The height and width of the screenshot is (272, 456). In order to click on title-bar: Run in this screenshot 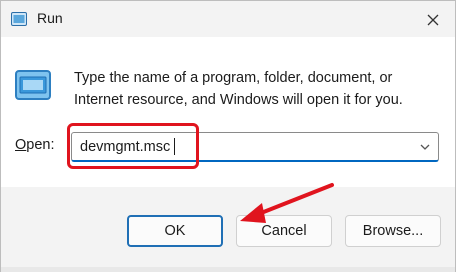, I will do `click(228, 19)`.